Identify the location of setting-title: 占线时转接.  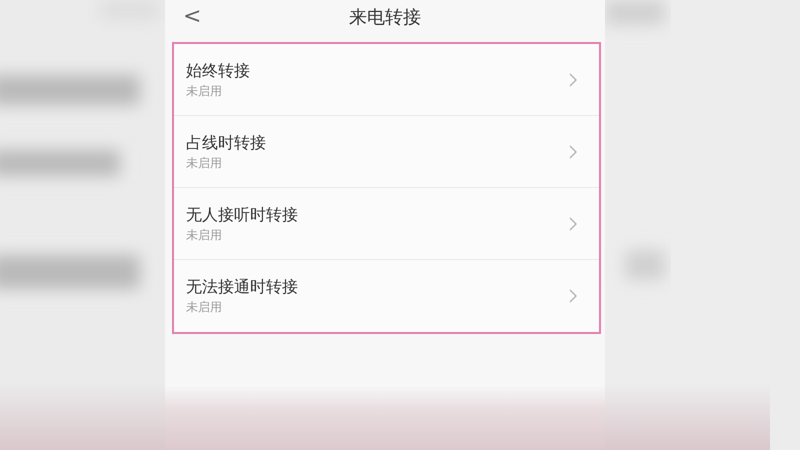
(226, 142).